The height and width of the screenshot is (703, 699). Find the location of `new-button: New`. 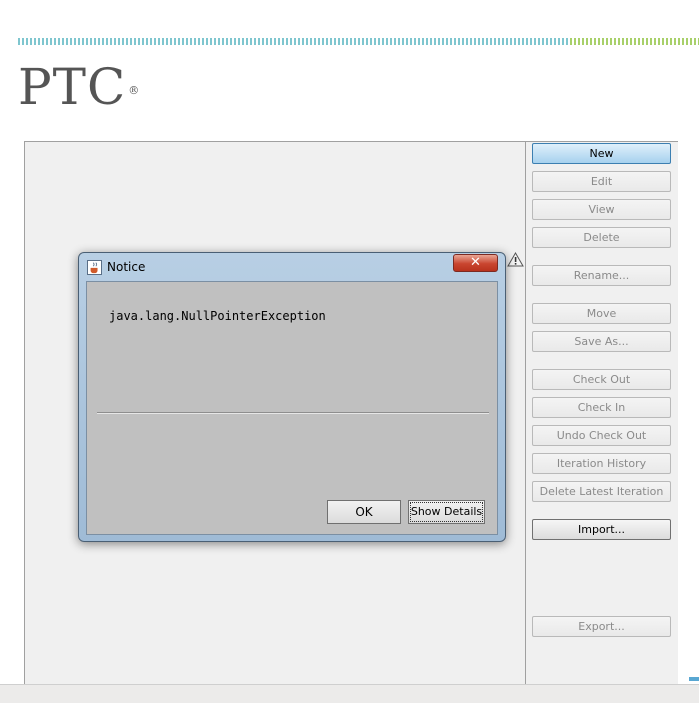

new-button: New is located at coordinates (601, 153).